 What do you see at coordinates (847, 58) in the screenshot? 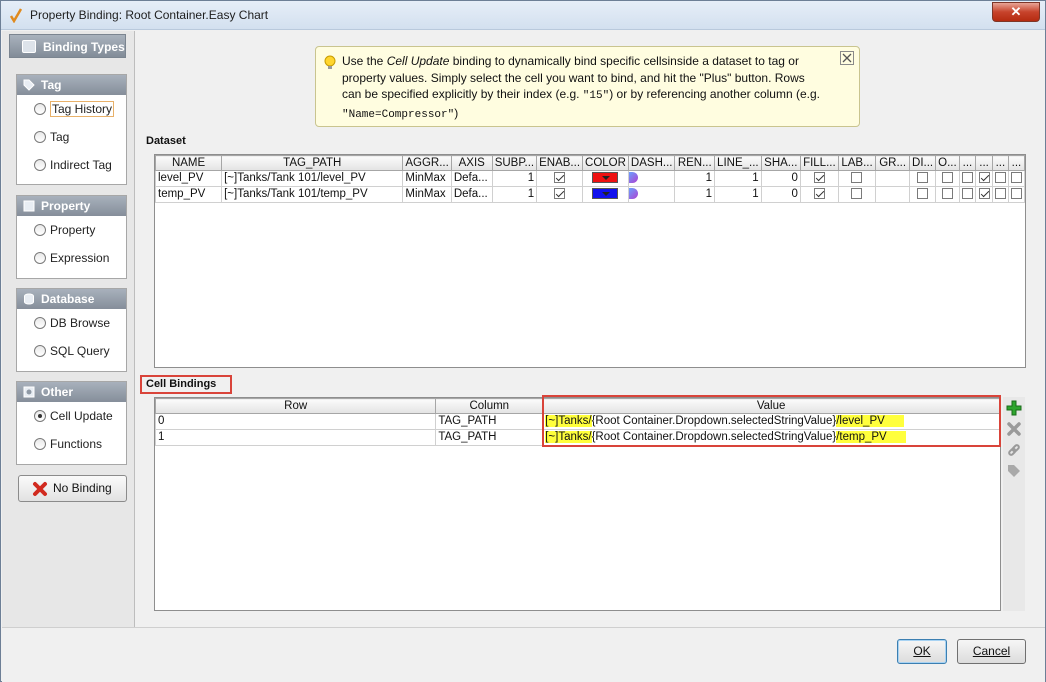
I see `tip-close-icon` at bounding box center [847, 58].